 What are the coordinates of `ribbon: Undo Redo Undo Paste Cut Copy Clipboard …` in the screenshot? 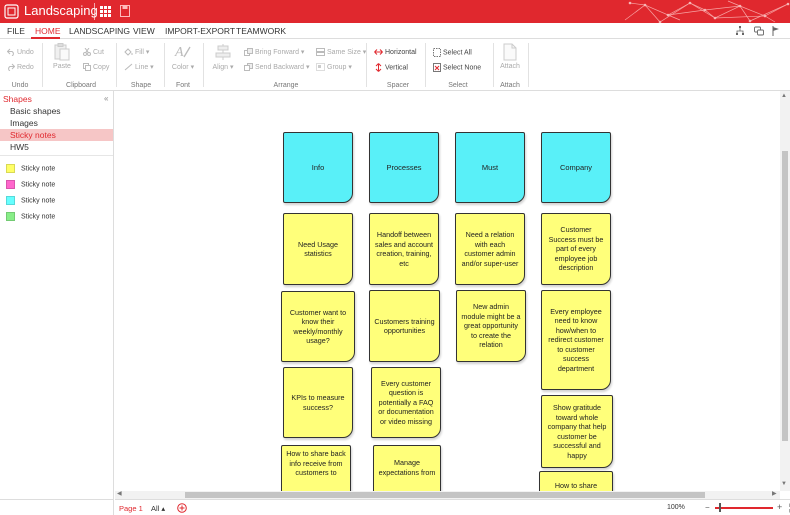 It's located at (395, 65).